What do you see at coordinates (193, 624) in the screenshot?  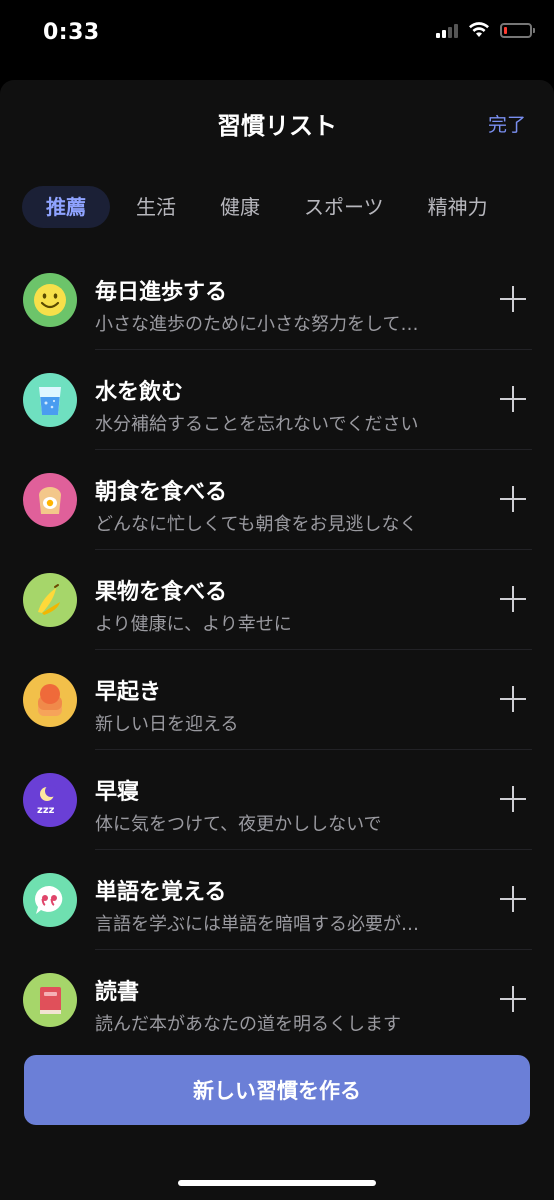 I see `habit-description: より健康に、より幸せに` at bounding box center [193, 624].